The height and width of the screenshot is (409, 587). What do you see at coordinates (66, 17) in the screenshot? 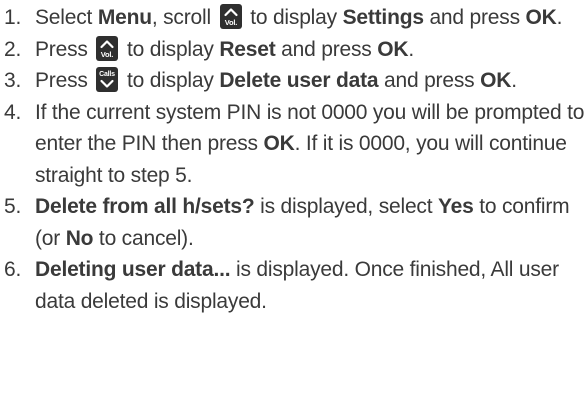
I see `step-text: Select` at bounding box center [66, 17].